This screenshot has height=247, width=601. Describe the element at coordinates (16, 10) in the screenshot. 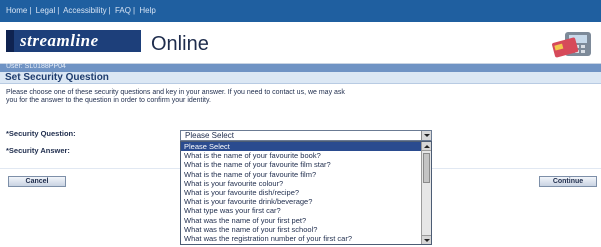

I see `nav-link-home: Home` at that location.